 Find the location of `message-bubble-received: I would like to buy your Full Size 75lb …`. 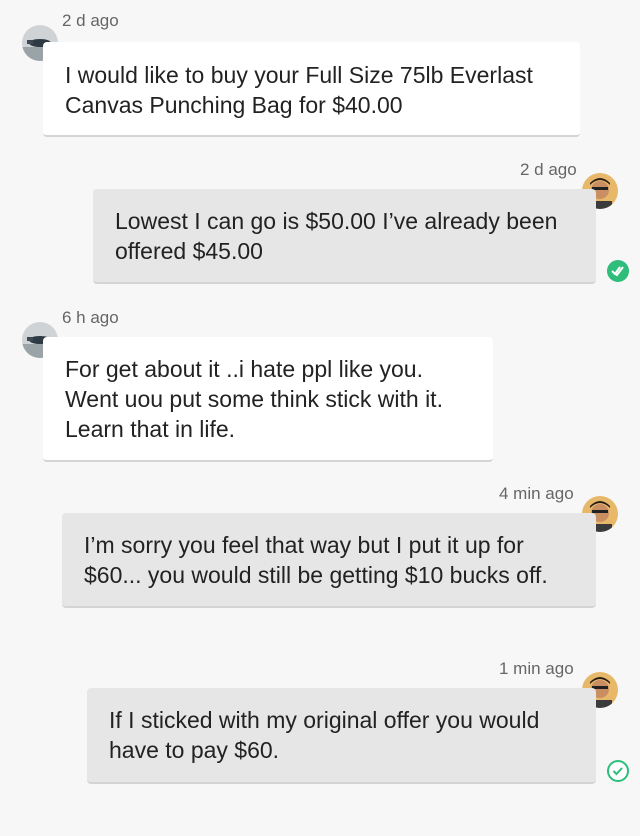

message-bubble-received: I would like to buy your Full Size 75lb … is located at coordinates (311, 89).